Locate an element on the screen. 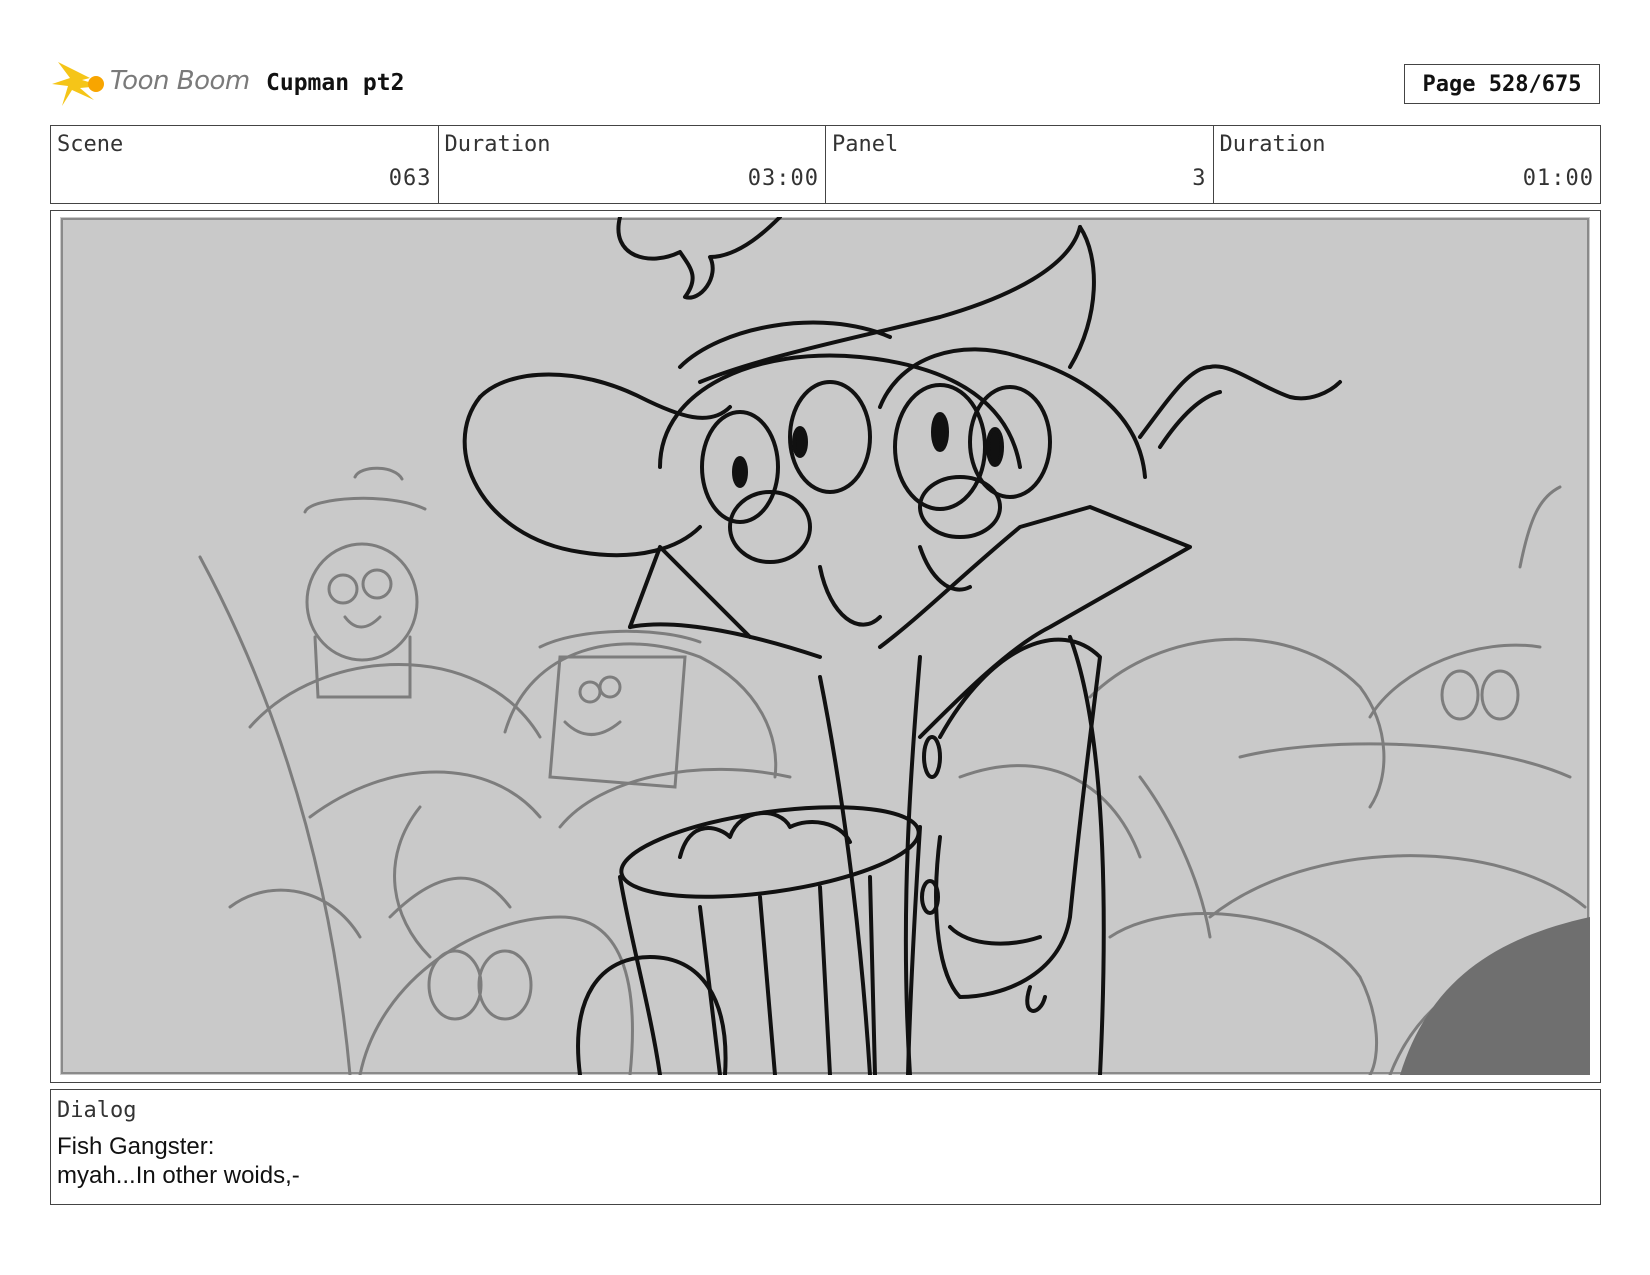 This screenshot has width=1650, height=1275. panel-value: 3 is located at coordinates (1199, 178).